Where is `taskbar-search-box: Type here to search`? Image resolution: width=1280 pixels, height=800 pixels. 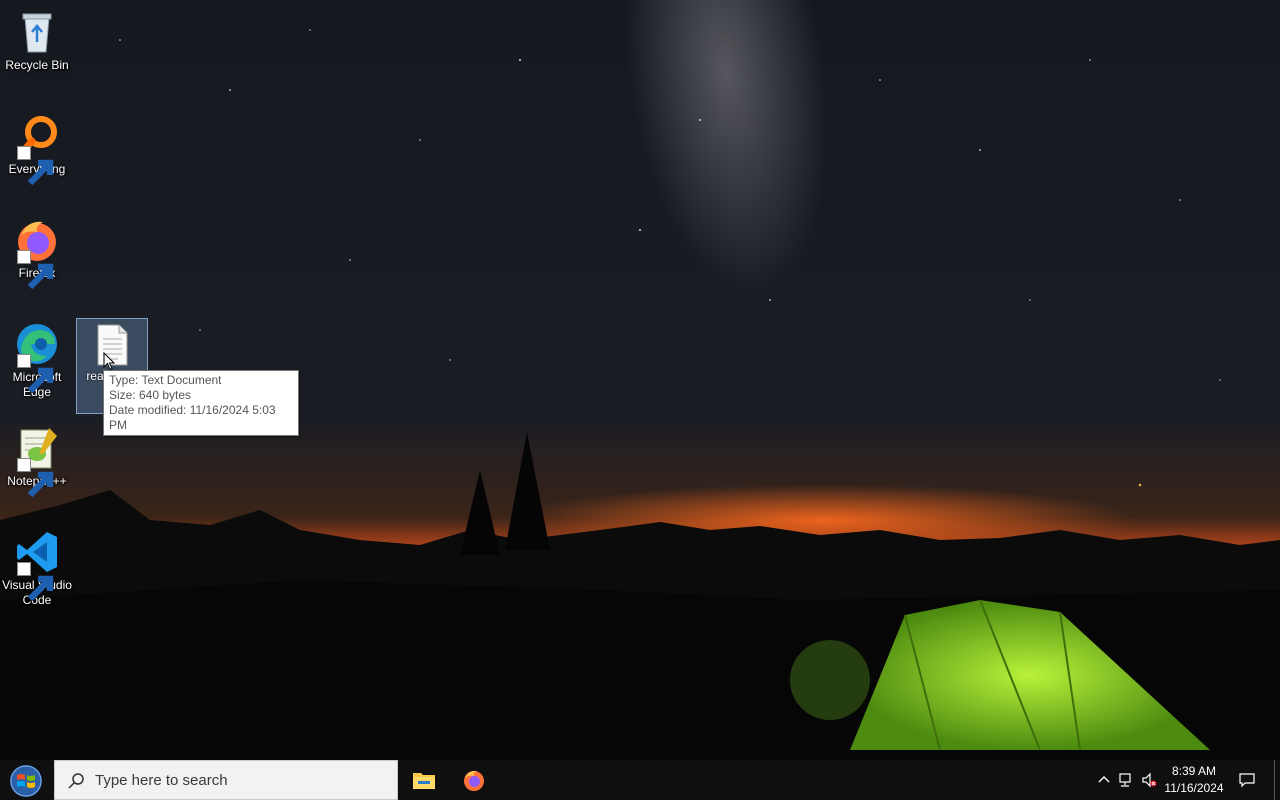
taskbar-search-box: Type here to search is located at coordinates (226, 780).